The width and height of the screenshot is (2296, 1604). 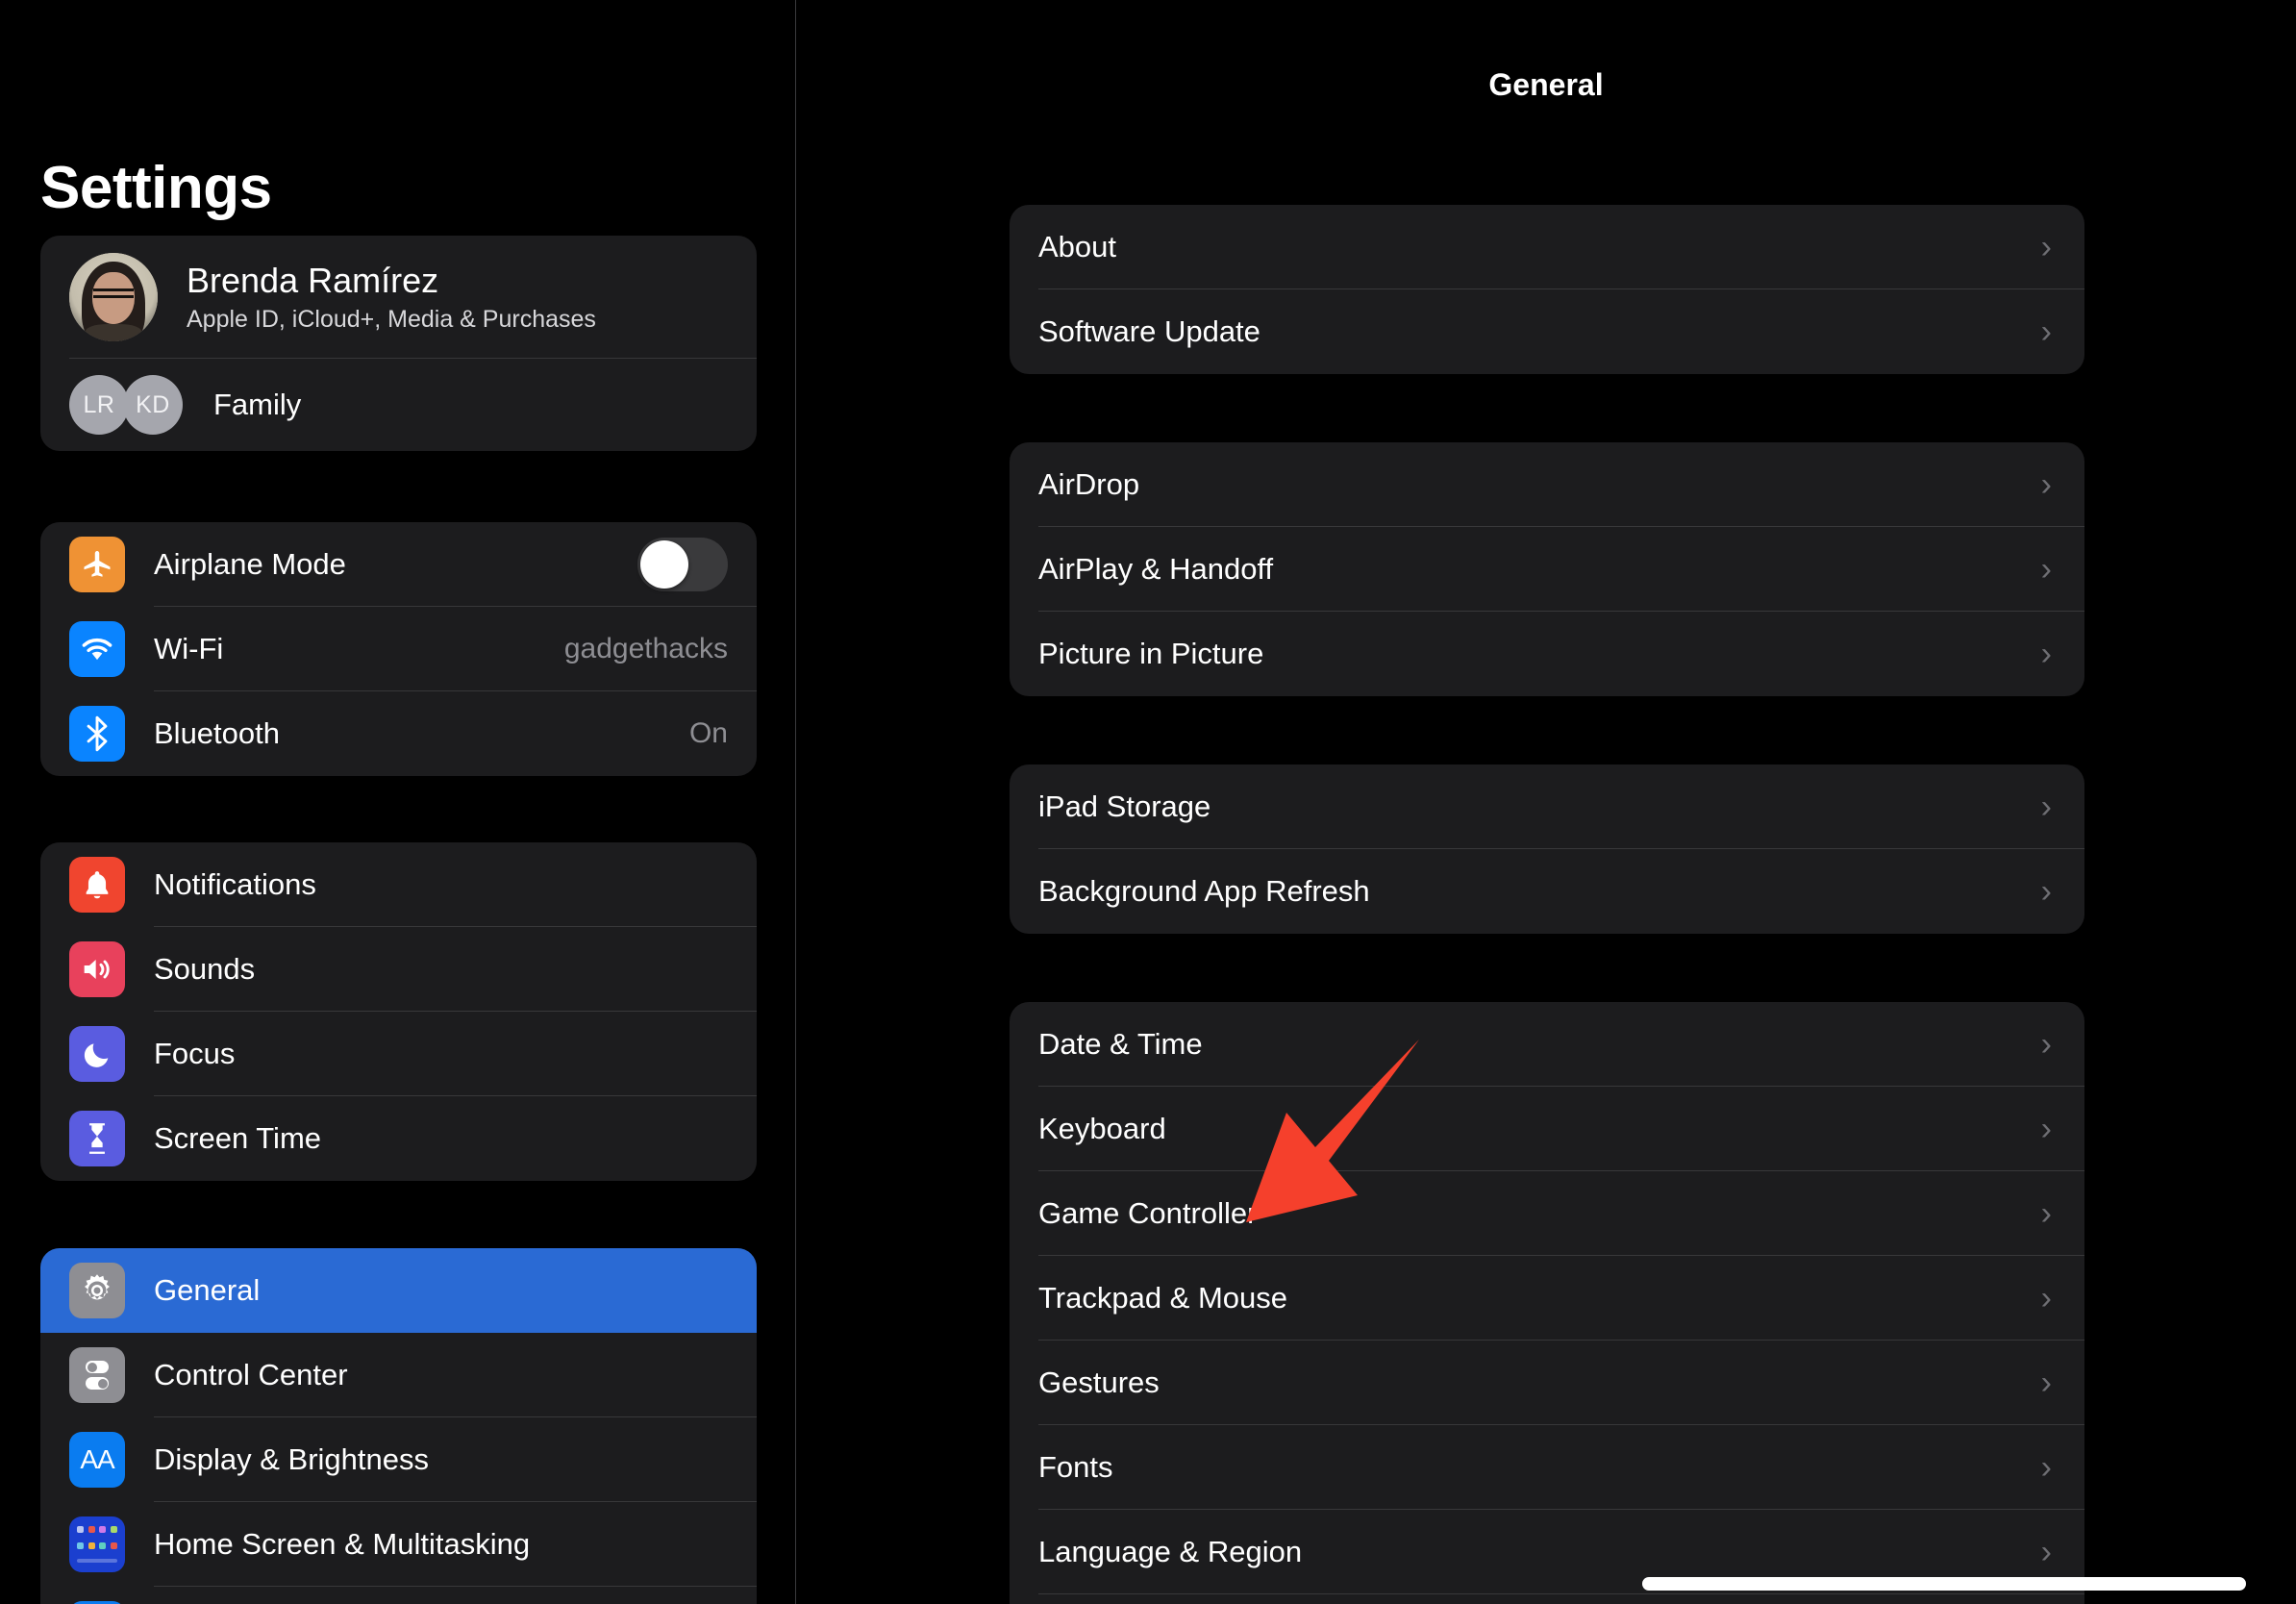 What do you see at coordinates (97, 1375) in the screenshot?
I see `control-center-icon` at bounding box center [97, 1375].